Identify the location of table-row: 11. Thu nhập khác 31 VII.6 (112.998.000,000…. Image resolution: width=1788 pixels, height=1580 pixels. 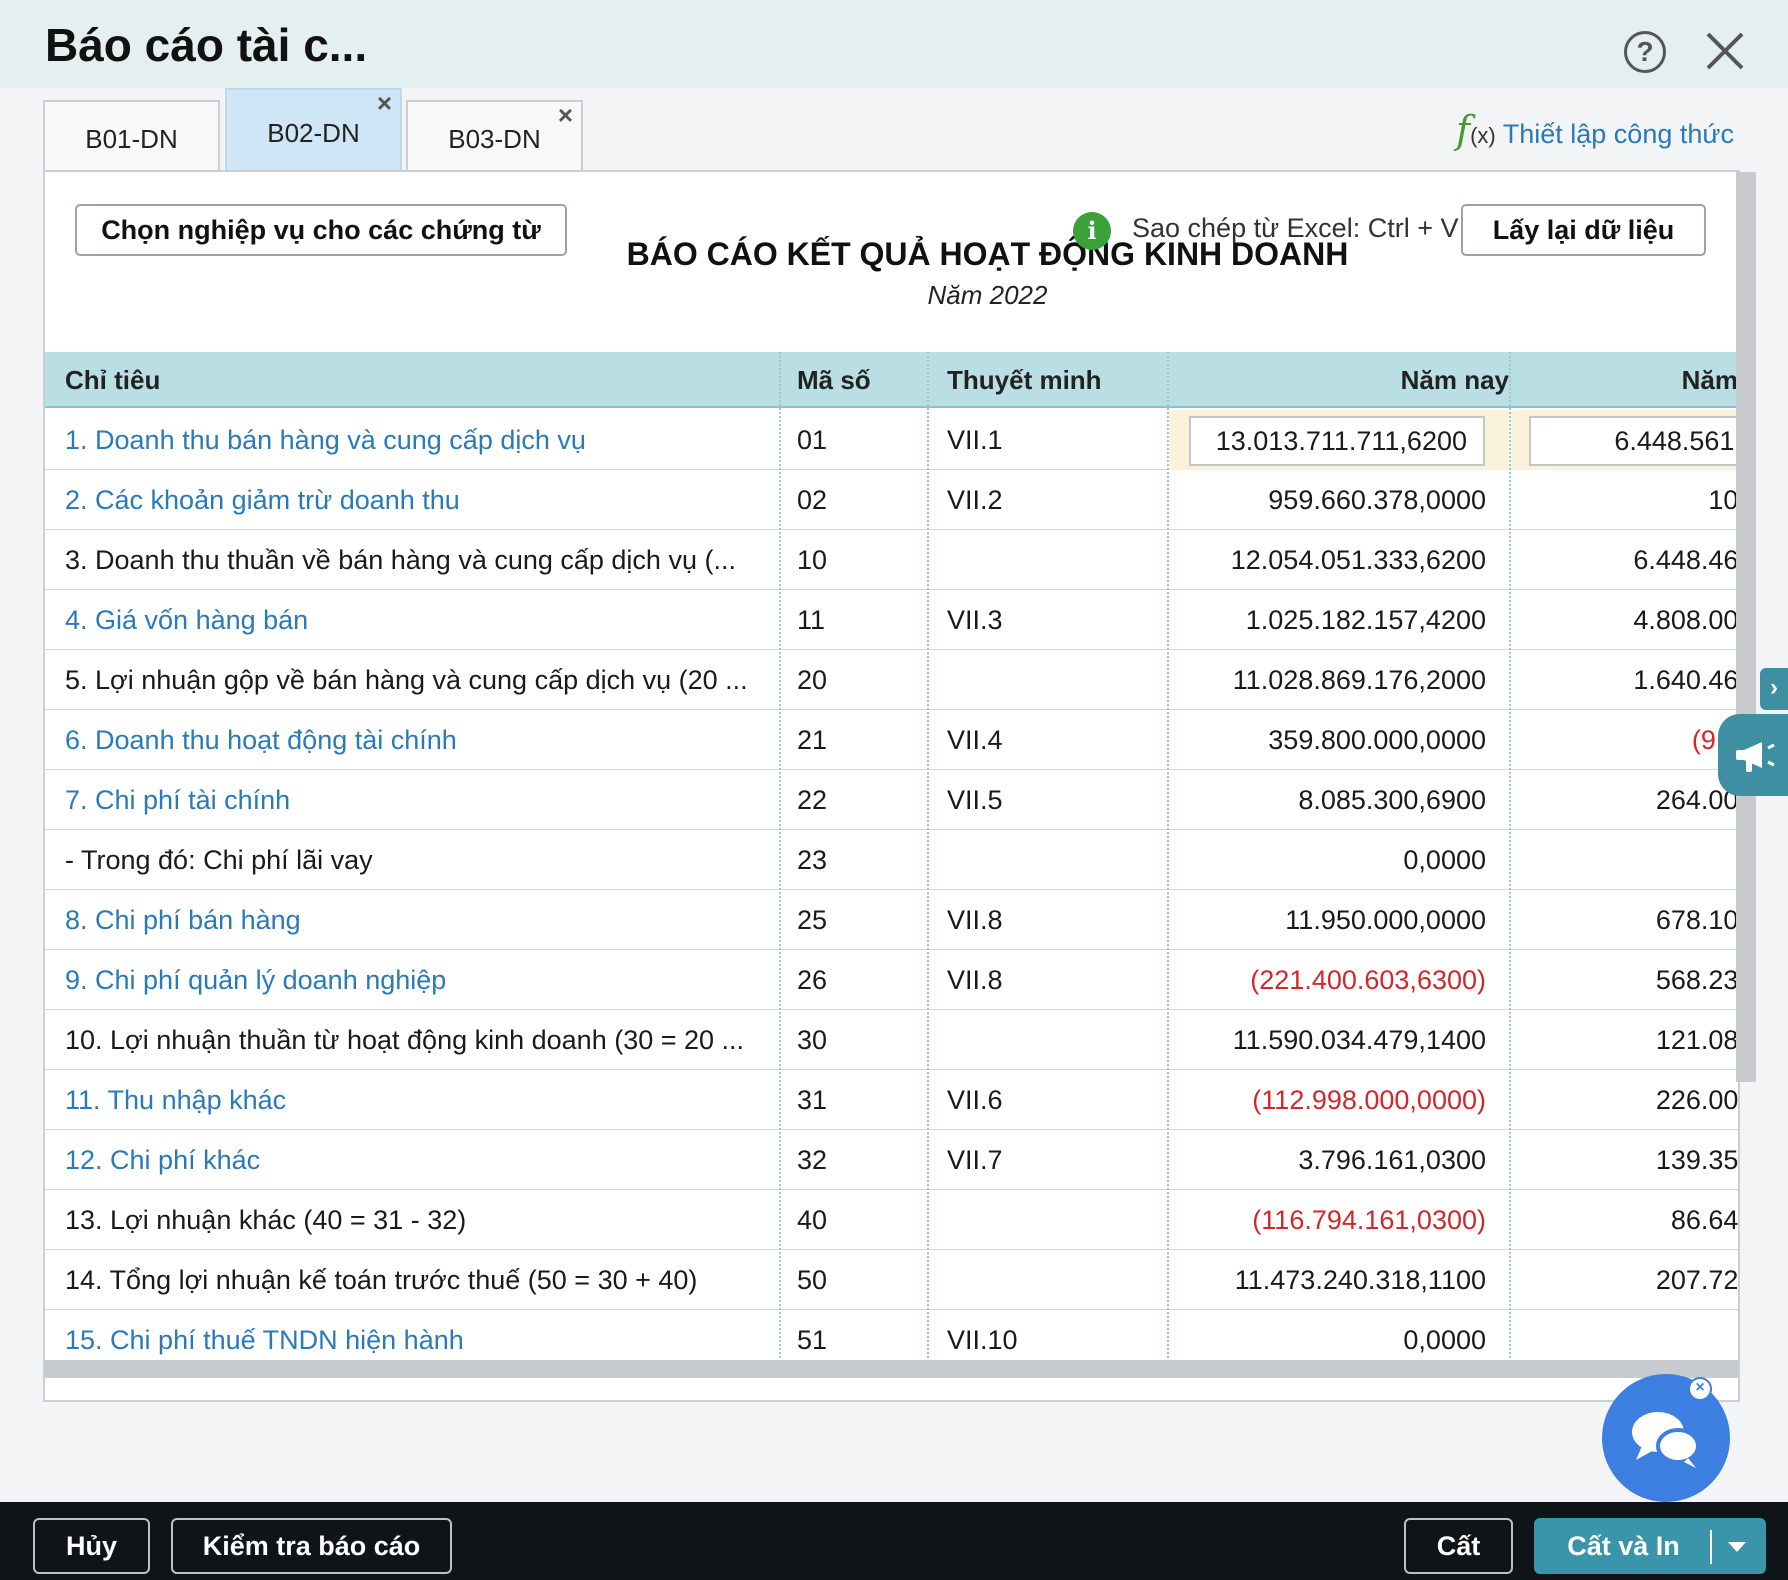
(891, 1100).